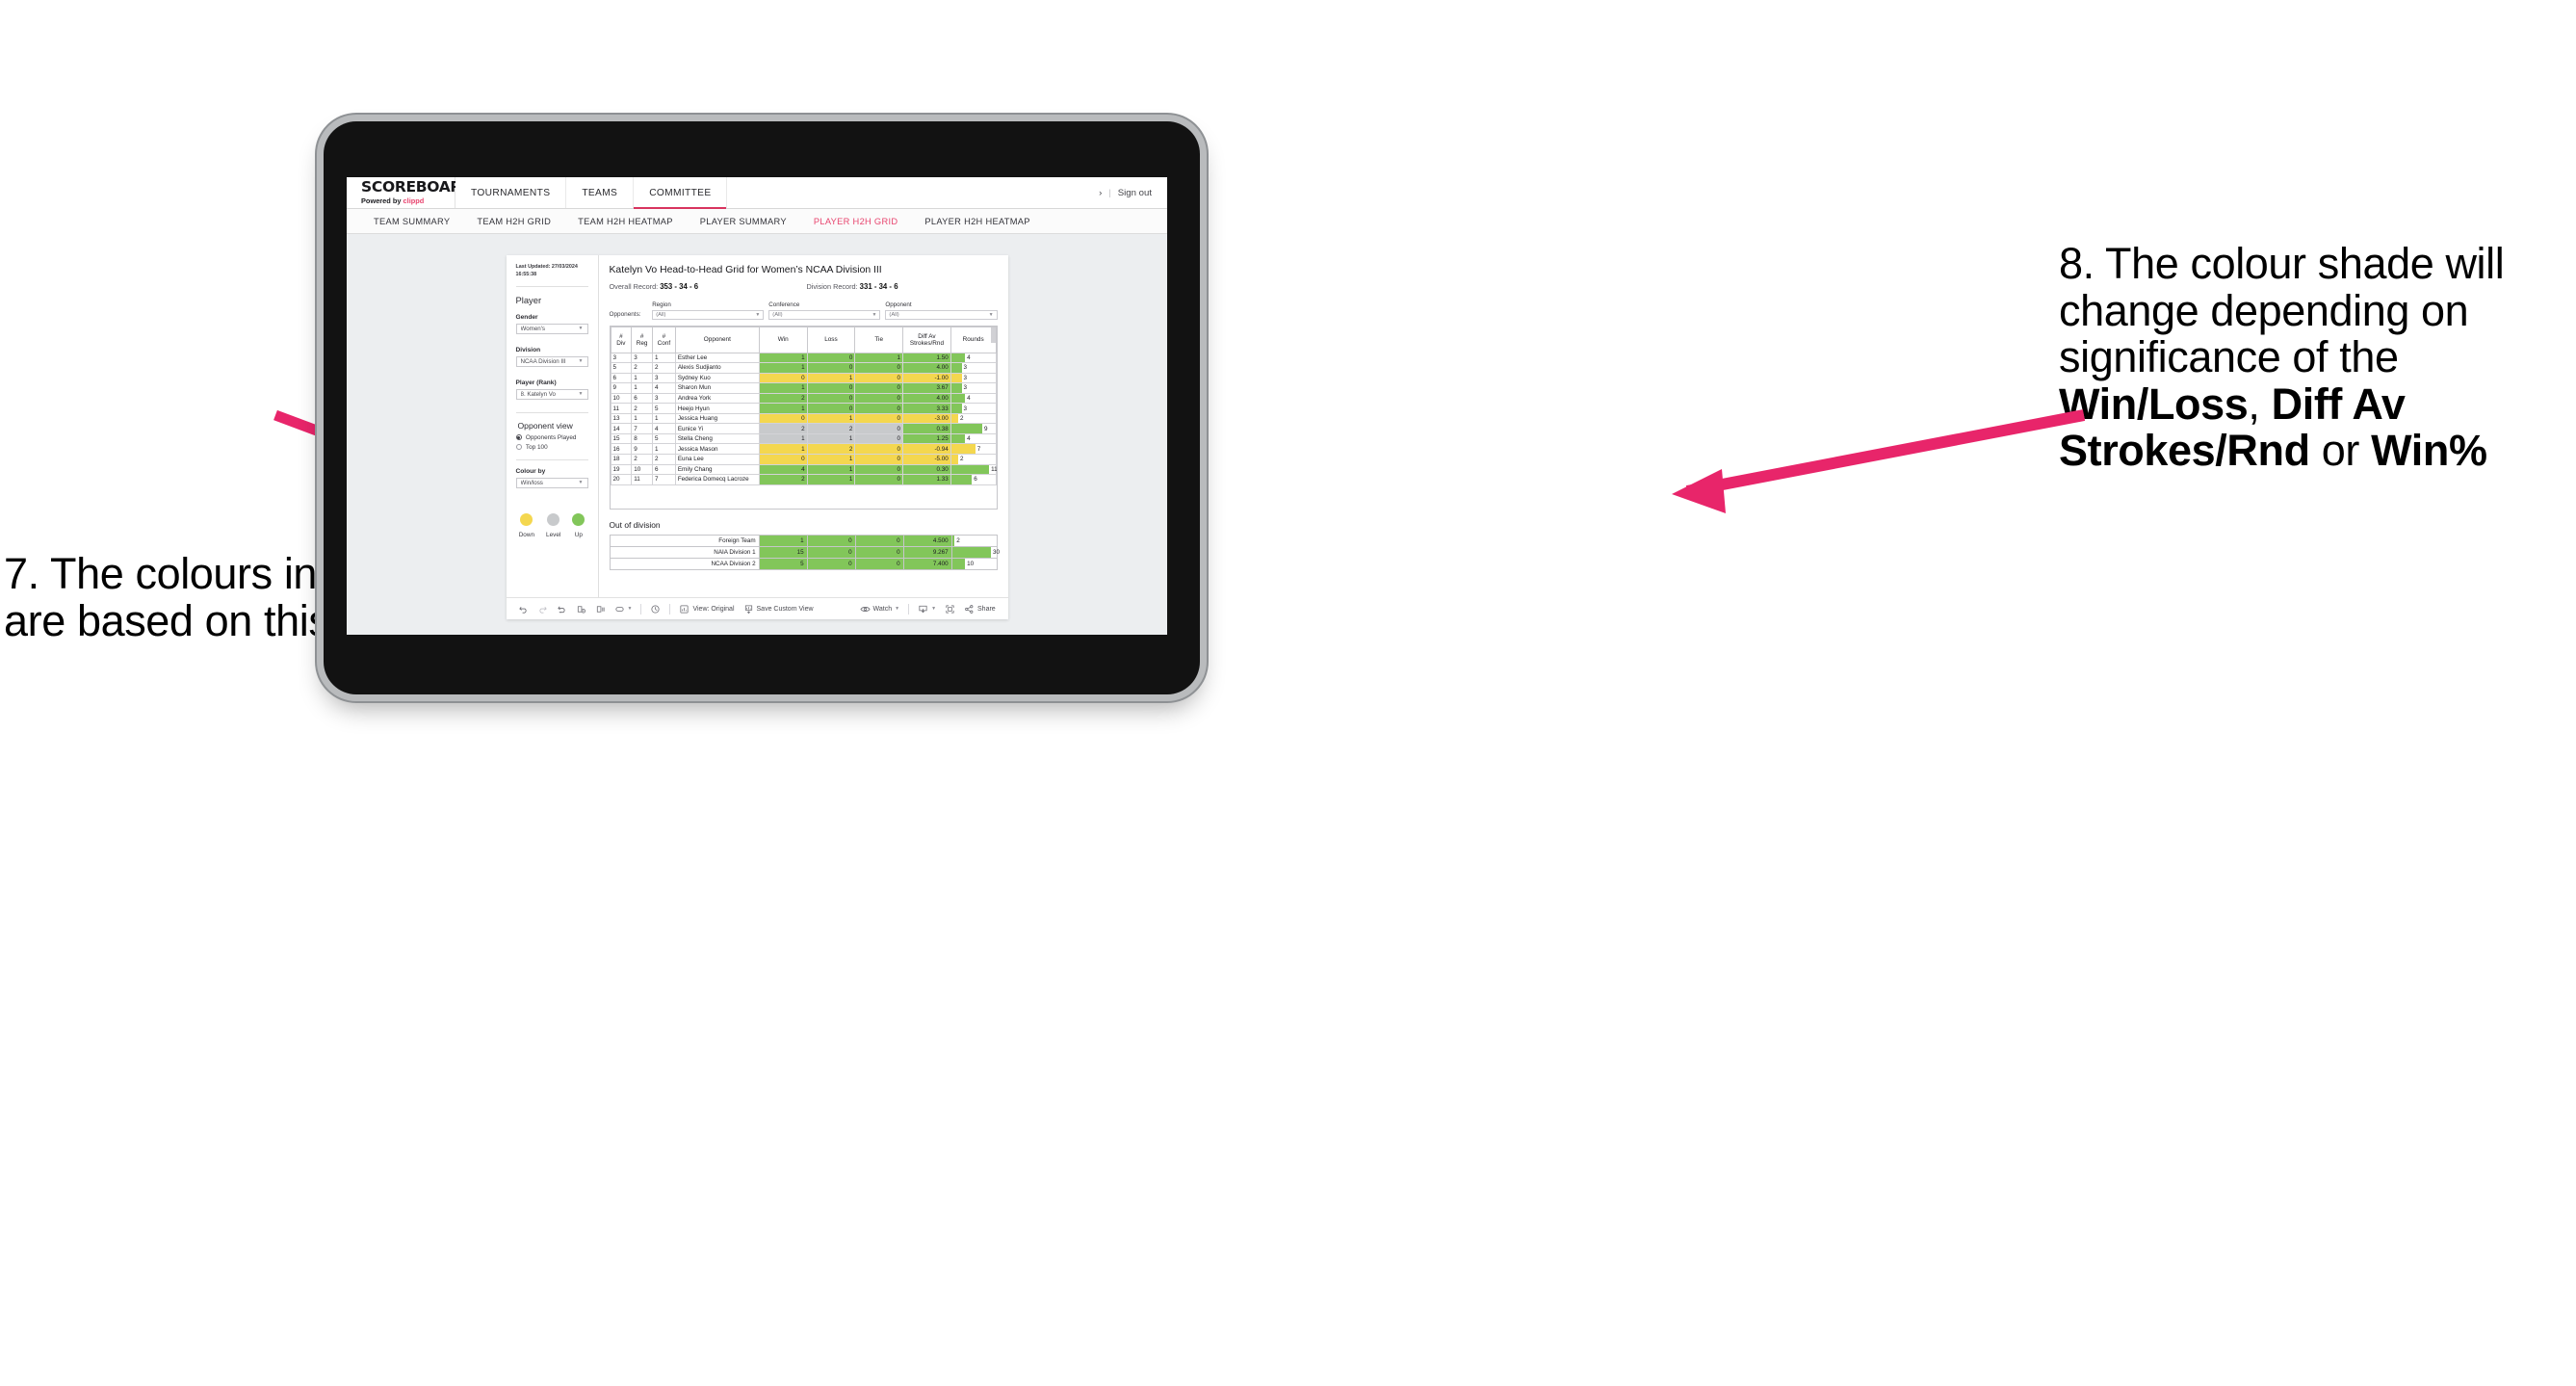 The width and height of the screenshot is (2576, 1386). I want to click on cell-reg: 1, so click(642, 418).